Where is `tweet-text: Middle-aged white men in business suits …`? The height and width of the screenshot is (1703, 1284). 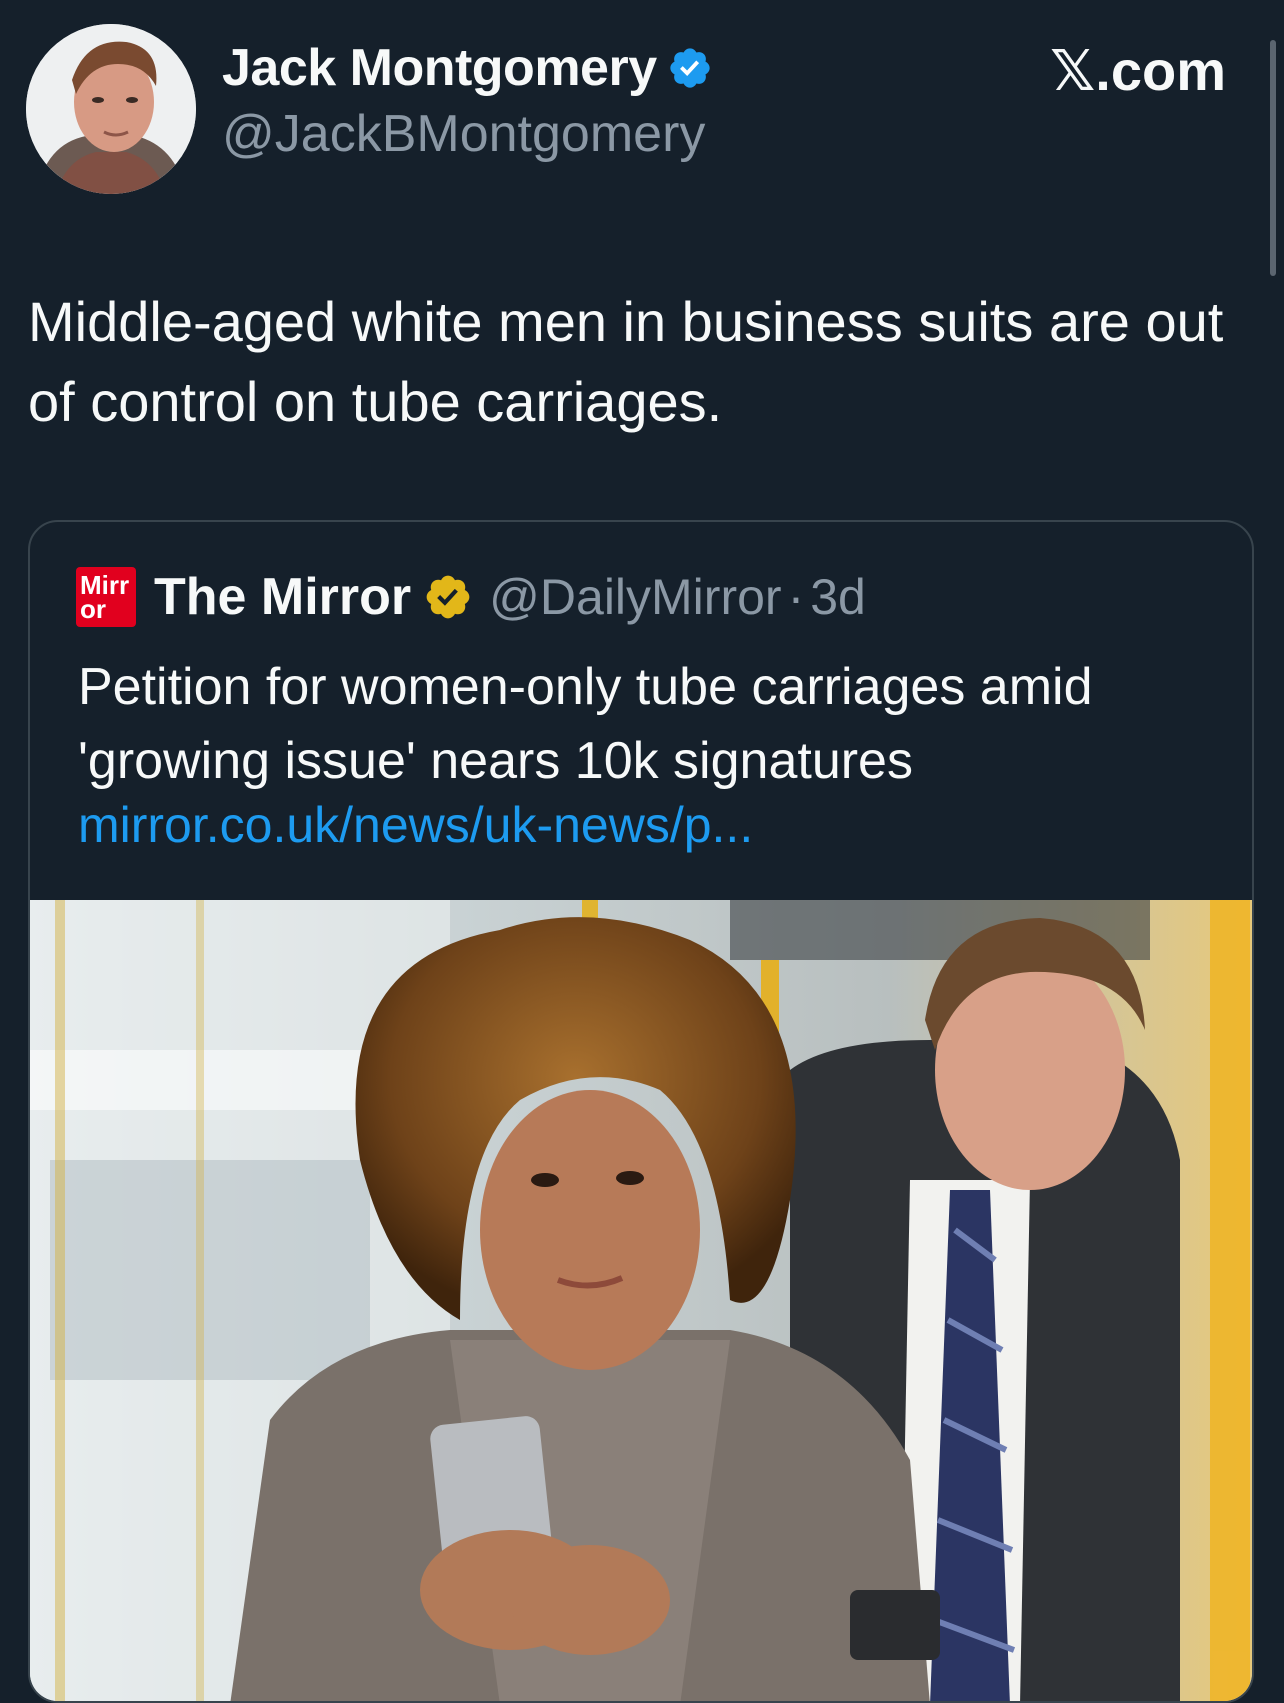
tweet-text: Middle-aged white men in business suits … is located at coordinates (626, 361).